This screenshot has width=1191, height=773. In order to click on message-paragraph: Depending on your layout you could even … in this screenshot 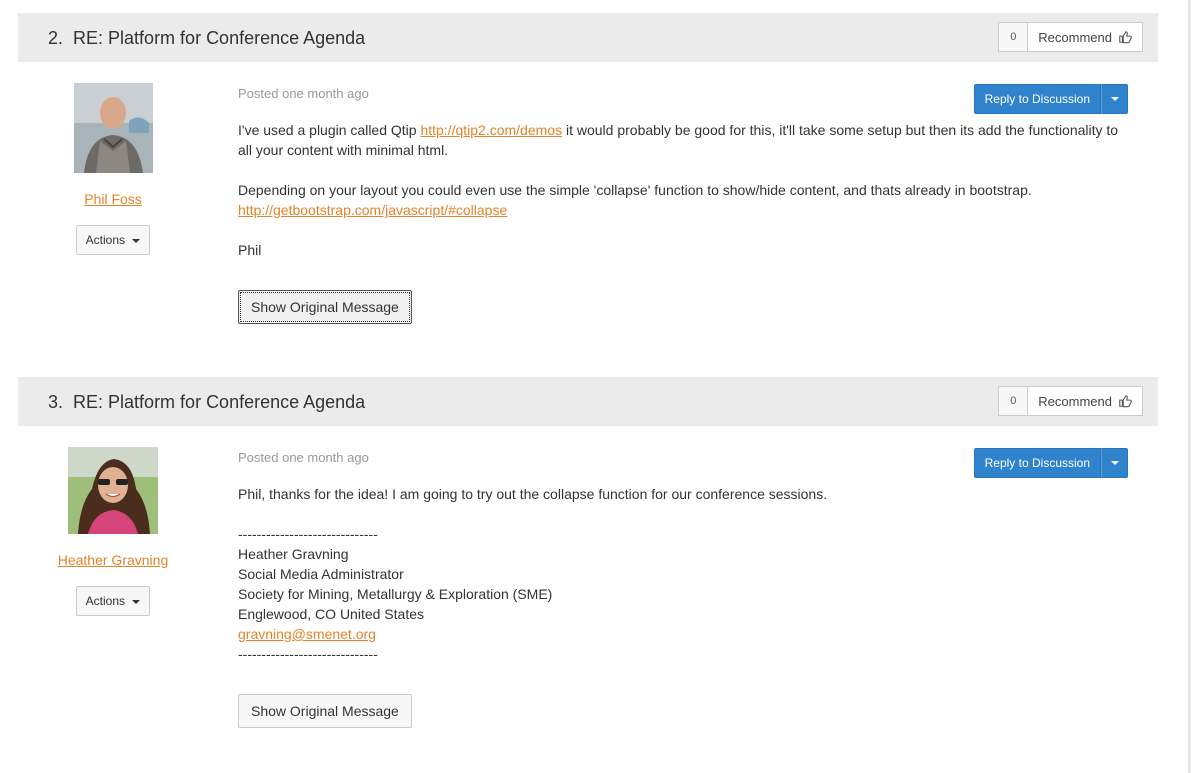, I will do `click(683, 200)`.